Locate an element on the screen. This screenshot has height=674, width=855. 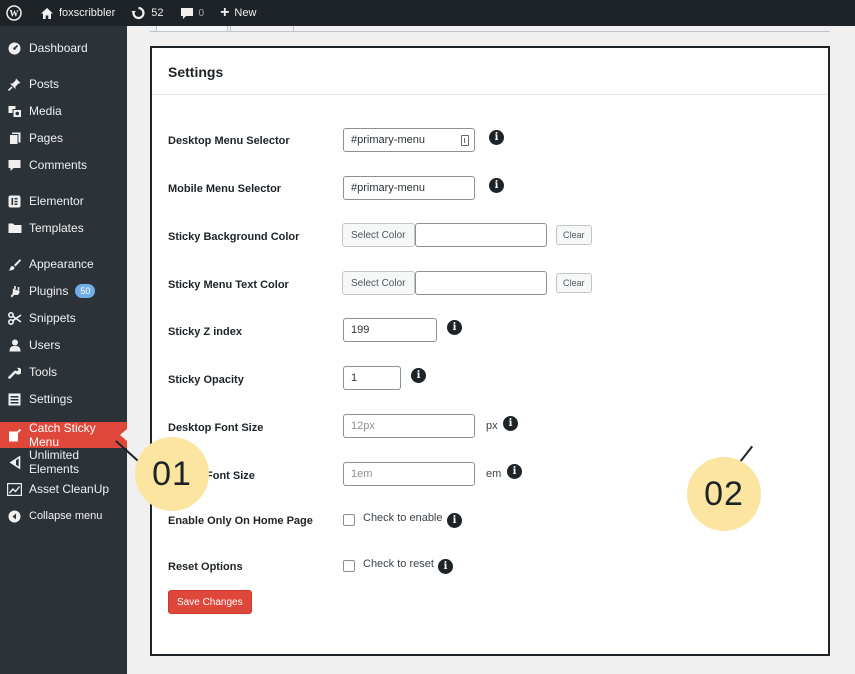
bg-select-color-button: Select Color is located at coordinates (378, 235).